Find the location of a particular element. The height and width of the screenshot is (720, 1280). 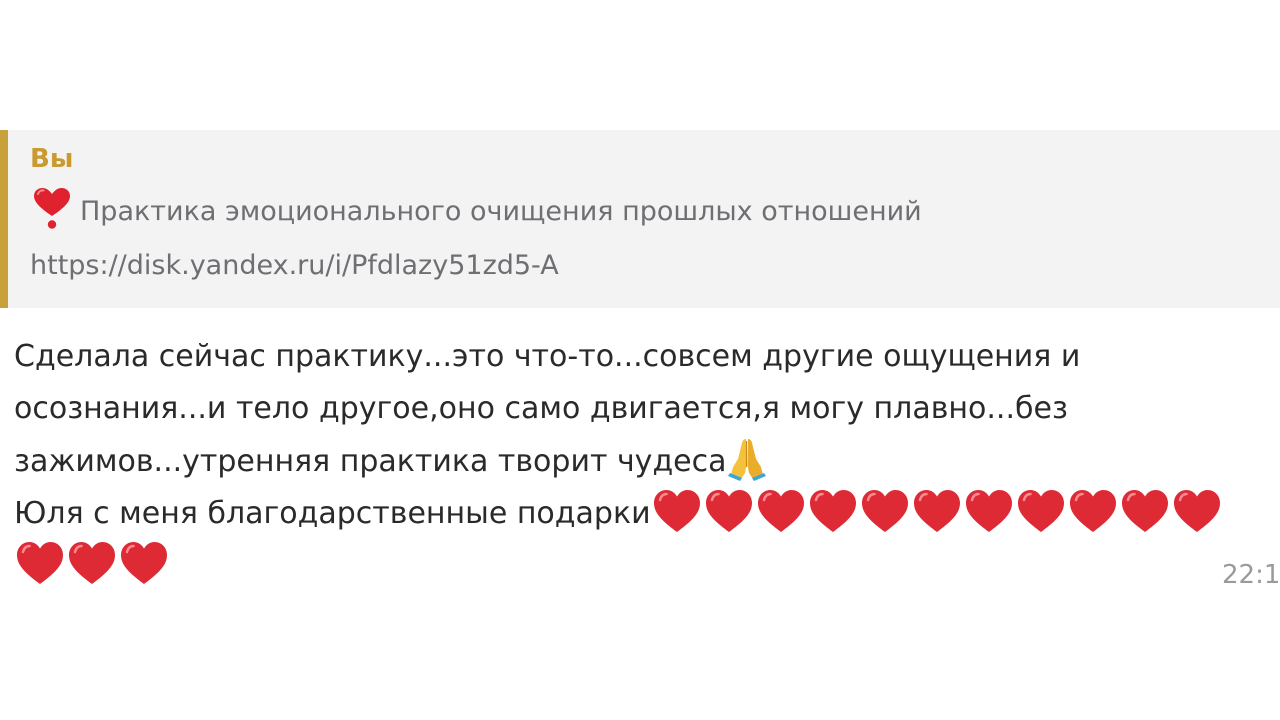

reply-accent-bar is located at coordinates (4, 219).